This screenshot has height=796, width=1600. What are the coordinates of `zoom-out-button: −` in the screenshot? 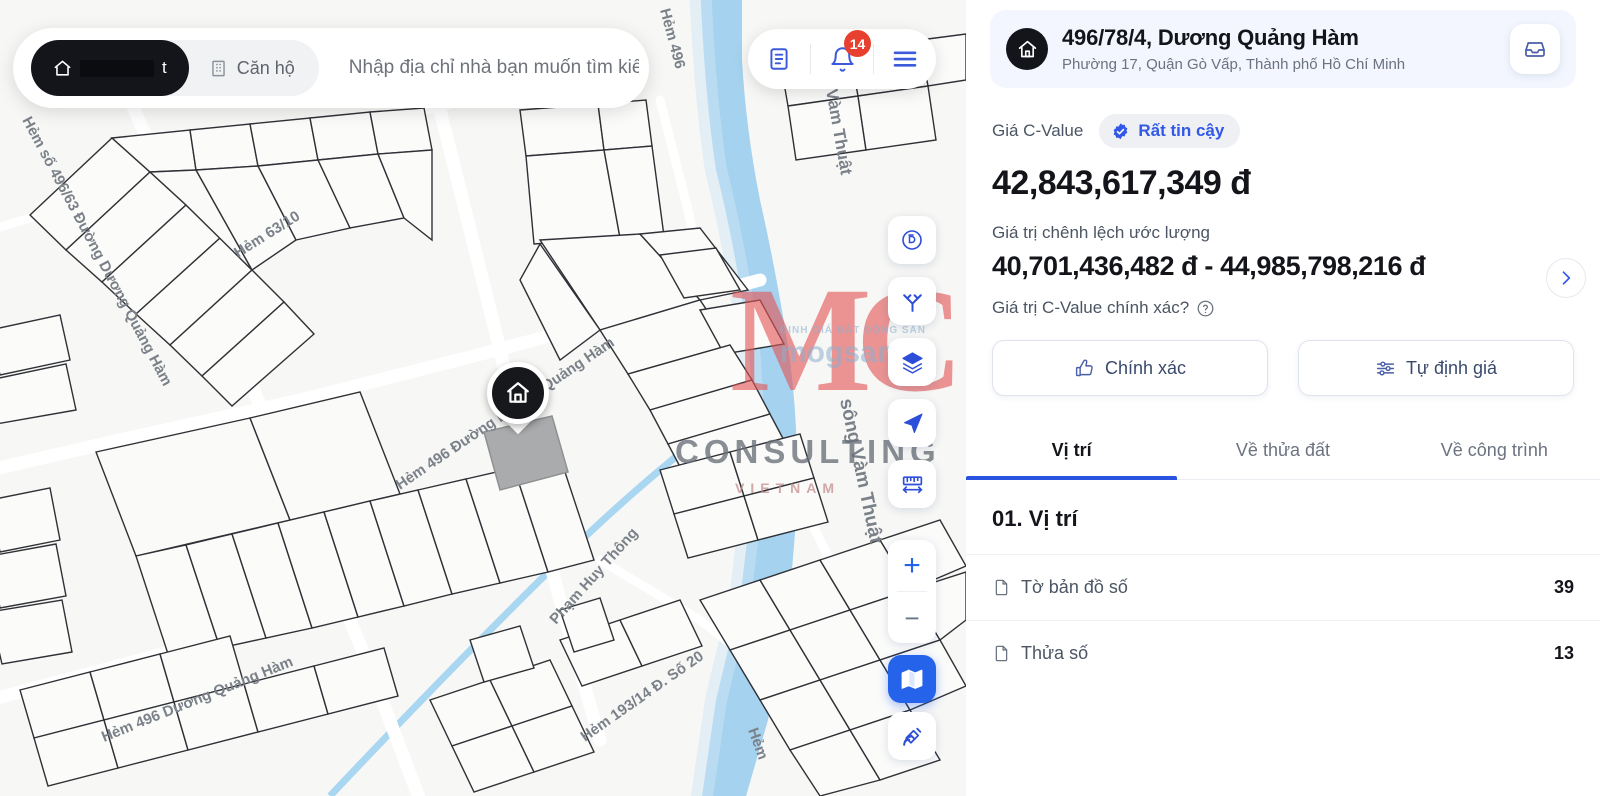 It's located at (912, 617).